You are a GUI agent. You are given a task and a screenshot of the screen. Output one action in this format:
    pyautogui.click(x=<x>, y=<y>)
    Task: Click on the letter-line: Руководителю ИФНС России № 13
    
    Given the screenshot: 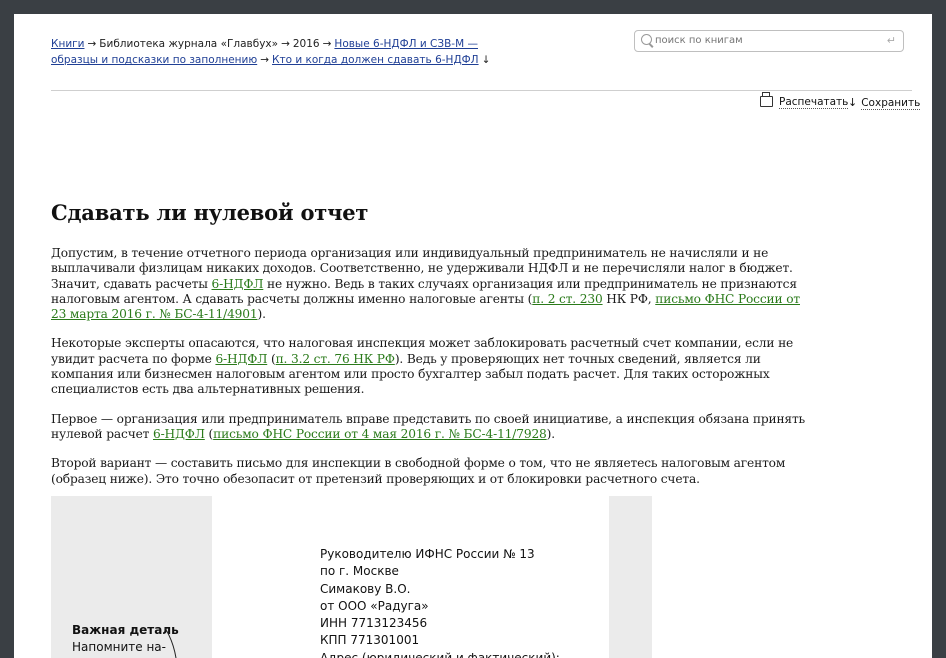 What is the action you would take?
    pyautogui.click(x=427, y=554)
    